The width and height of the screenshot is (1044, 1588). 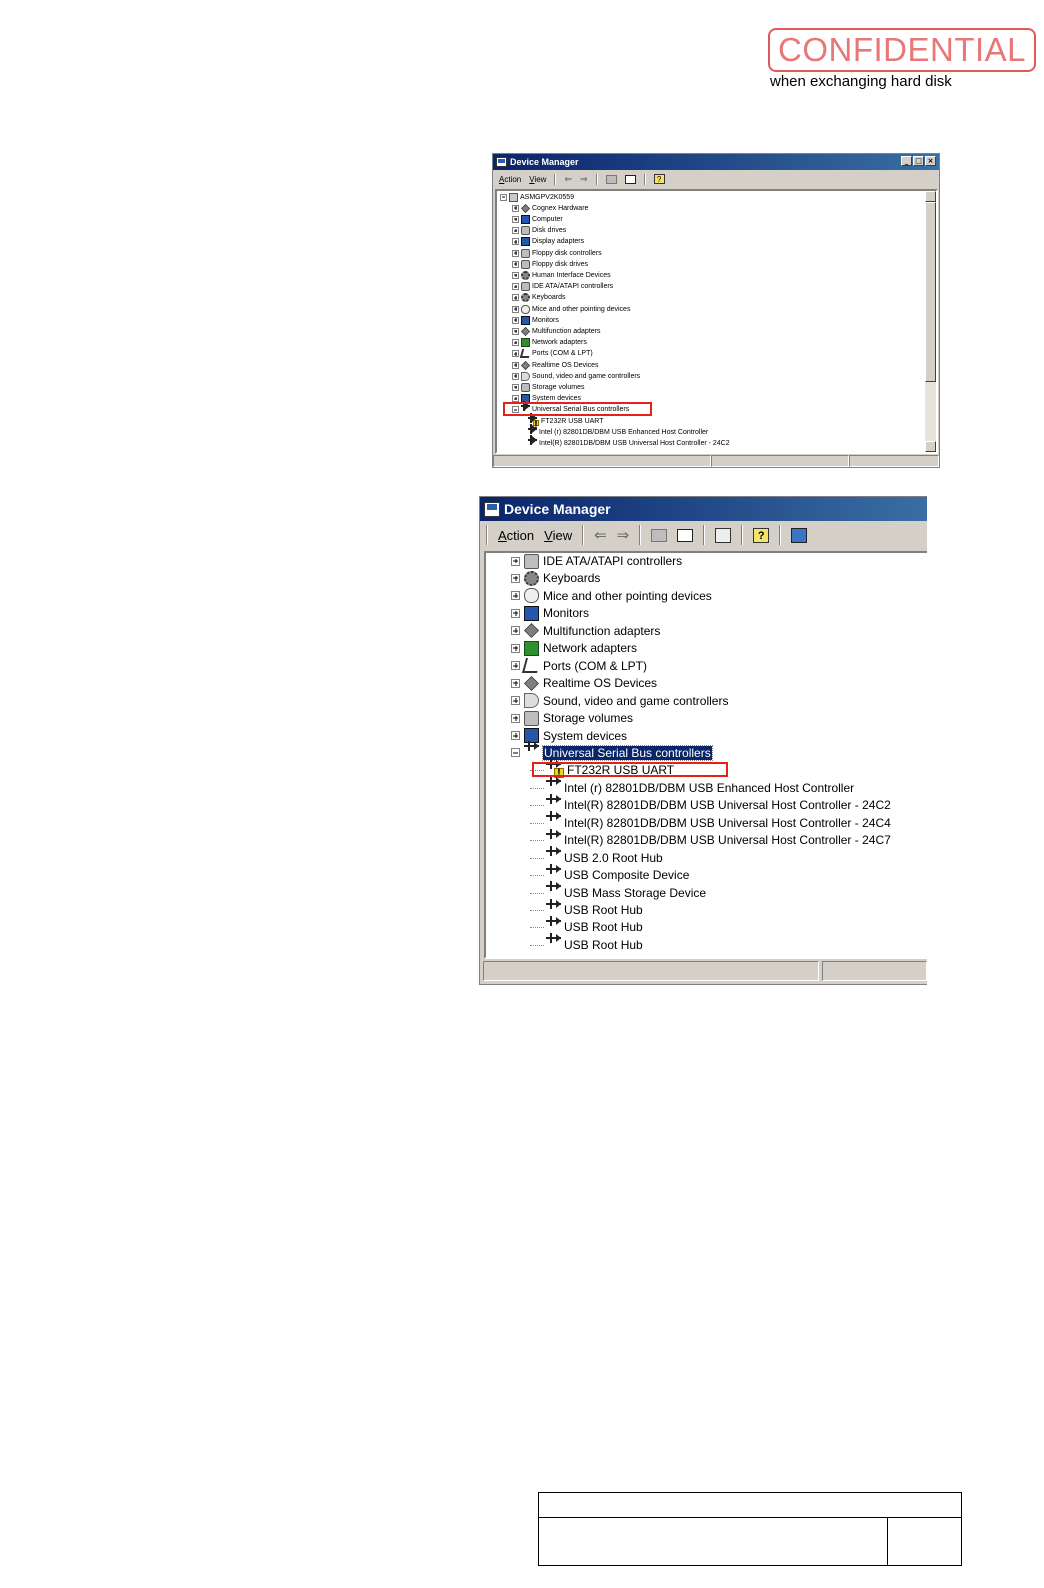 I want to click on scroll-up-button, so click(x=930, y=196).